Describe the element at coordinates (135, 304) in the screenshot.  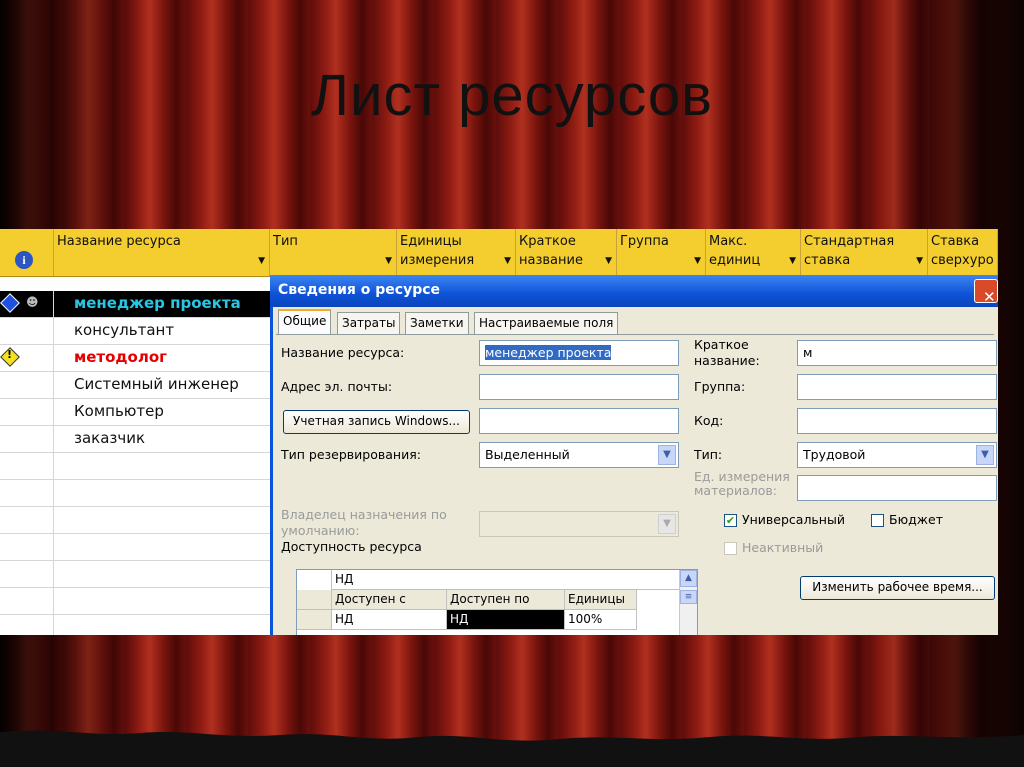
I see `table-row: ☻ менеджер проекта` at that location.